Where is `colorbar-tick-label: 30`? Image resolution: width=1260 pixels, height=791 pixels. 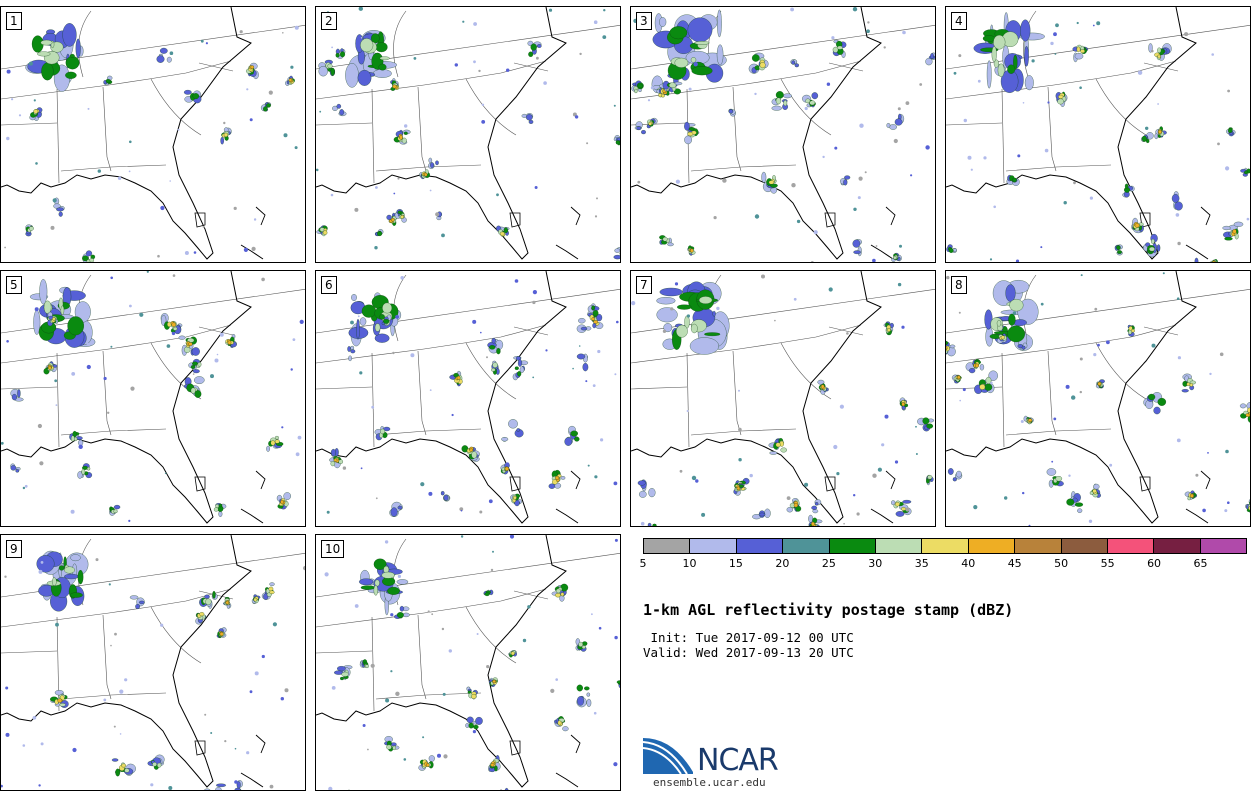 colorbar-tick-label: 30 is located at coordinates (875, 563).